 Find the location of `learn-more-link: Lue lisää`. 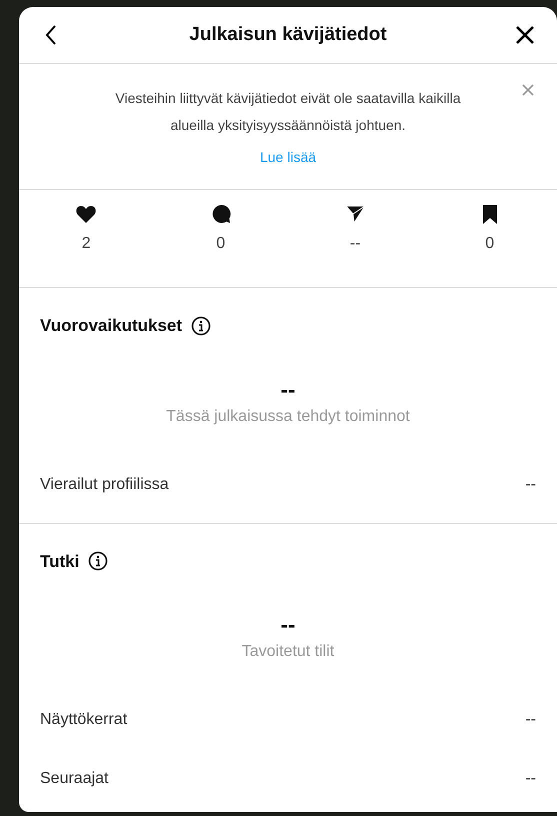

learn-more-link: Lue lisää is located at coordinates (288, 157).